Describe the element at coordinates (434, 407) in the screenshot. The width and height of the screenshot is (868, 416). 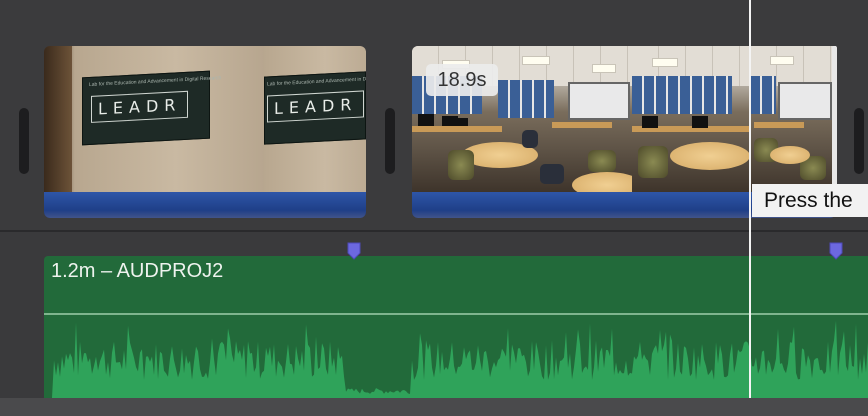
I see `horizontal-scrollbar` at that location.